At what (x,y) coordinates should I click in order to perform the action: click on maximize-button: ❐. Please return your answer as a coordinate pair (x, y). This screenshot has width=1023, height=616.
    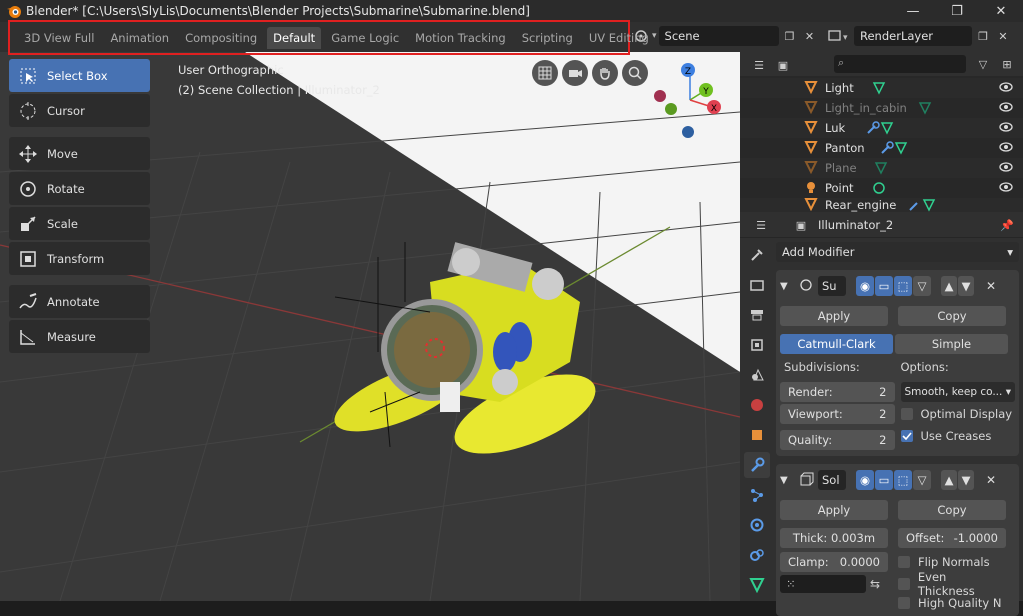
    Looking at the image, I should click on (957, 11).